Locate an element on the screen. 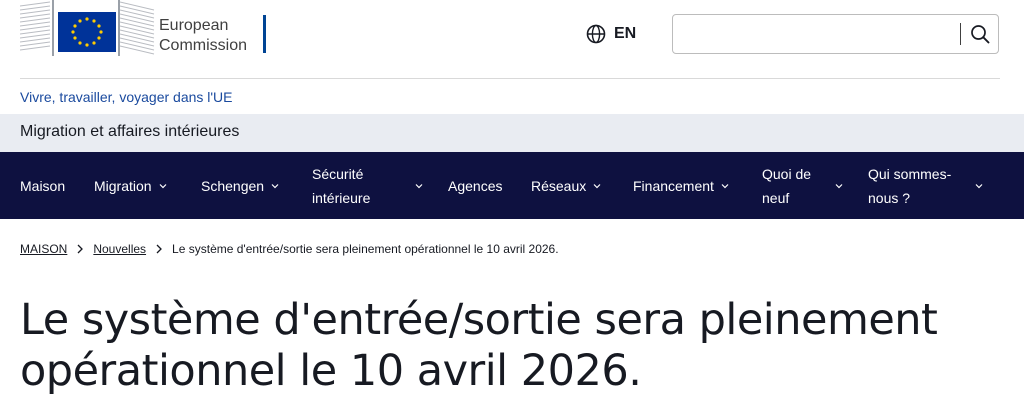 The width and height of the screenshot is (1024, 420). search-icon is located at coordinates (980, 34).